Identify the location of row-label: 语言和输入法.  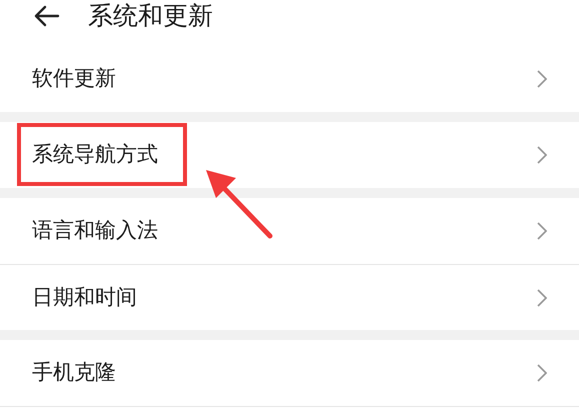
(95, 230).